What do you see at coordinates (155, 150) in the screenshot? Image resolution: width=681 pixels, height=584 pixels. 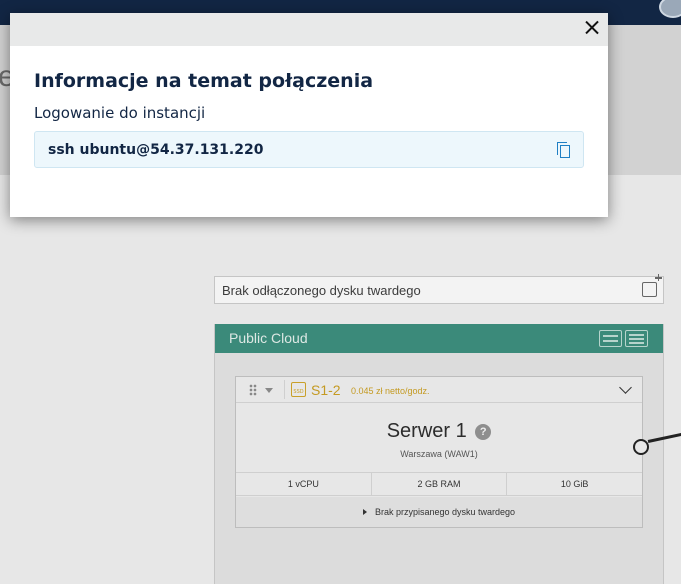 I see `ssh-command: ssh ubuntu@54.37.131.220` at bounding box center [155, 150].